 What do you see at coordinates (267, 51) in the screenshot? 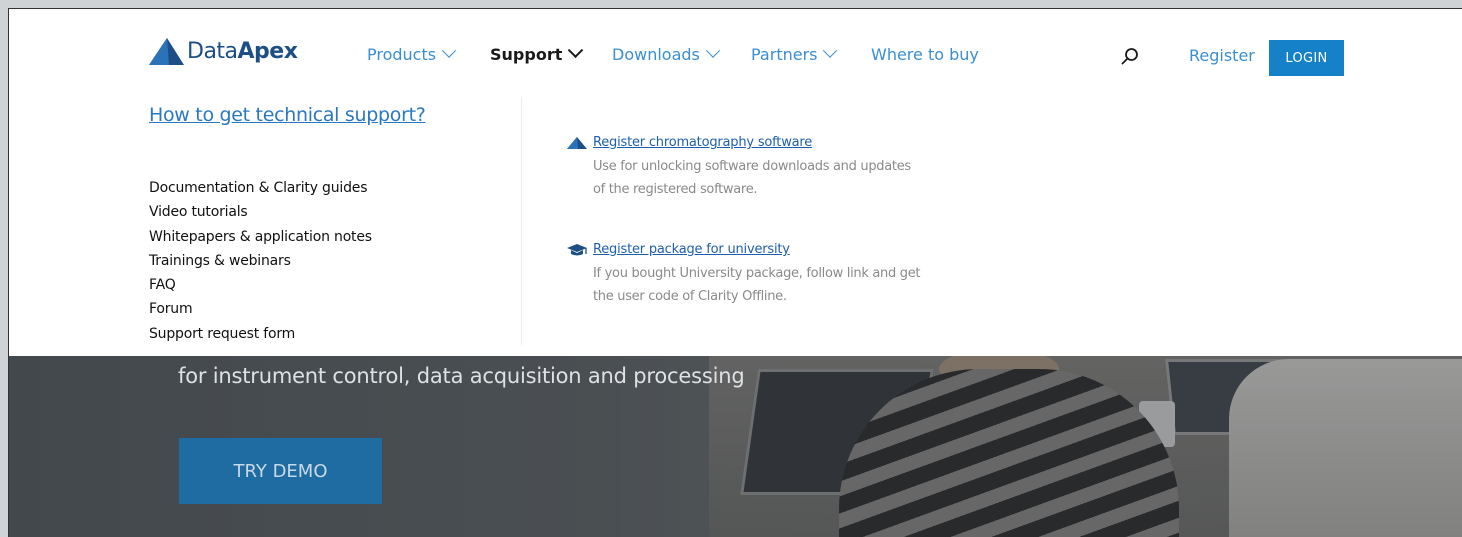
I see `brand-name-bold: Apex` at bounding box center [267, 51].